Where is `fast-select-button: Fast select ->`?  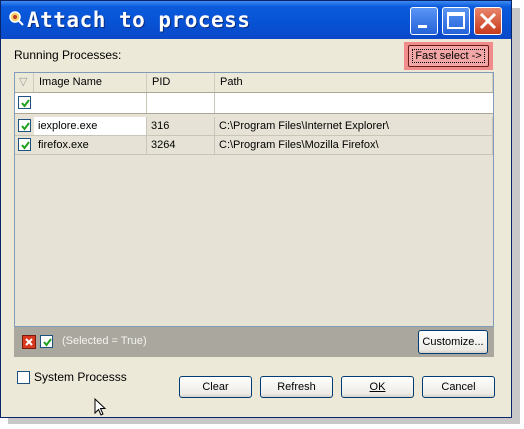 fast-select-button: Fast select -> is located at coordinates (448, 56).